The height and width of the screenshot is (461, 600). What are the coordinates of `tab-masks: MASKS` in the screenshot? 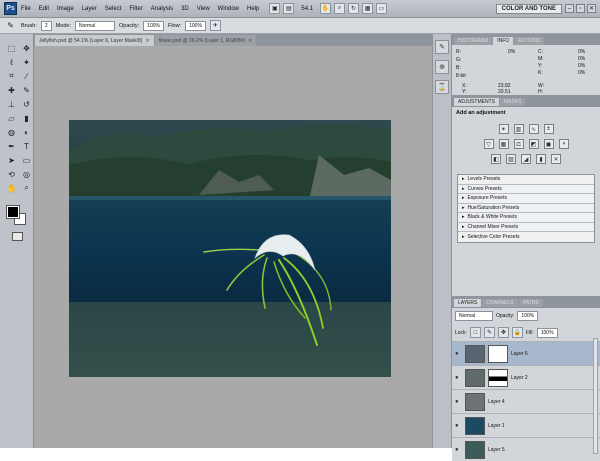 It's located at (512, 102).